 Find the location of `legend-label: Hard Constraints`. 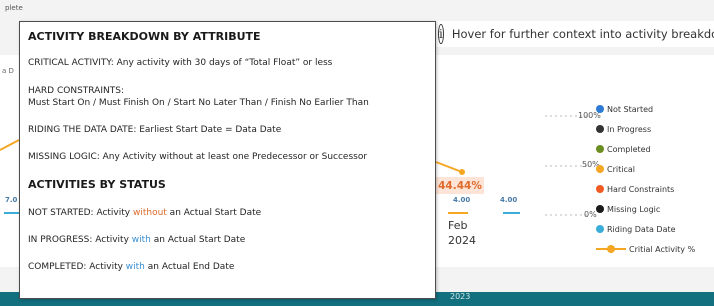

legend-label: Hard Constraints is located at coordinates (641, 189).